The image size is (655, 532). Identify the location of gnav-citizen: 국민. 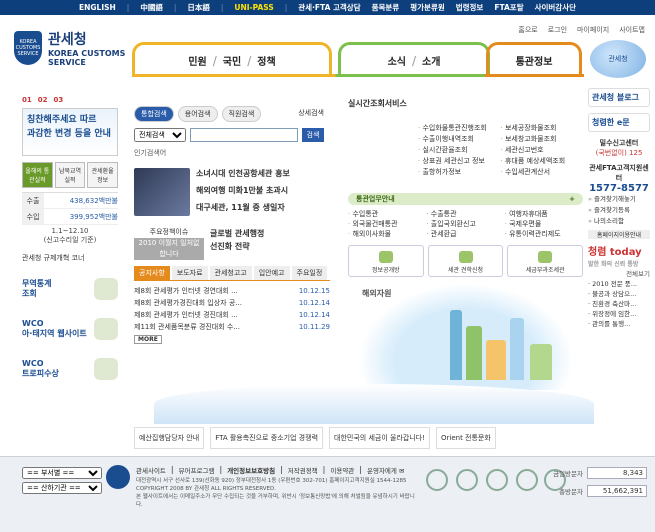
(232, 60).